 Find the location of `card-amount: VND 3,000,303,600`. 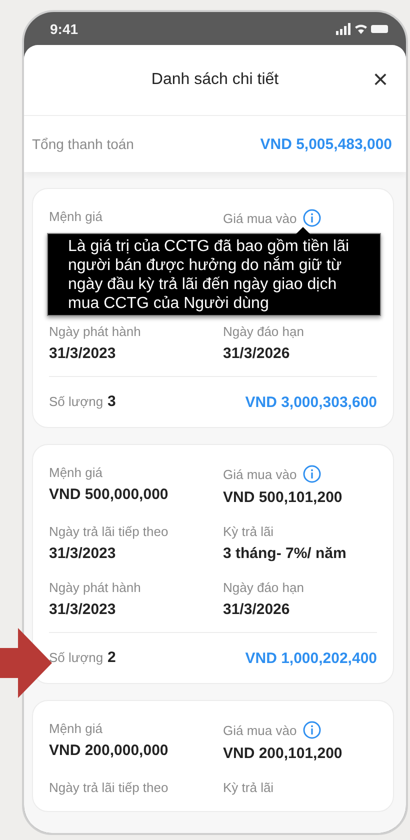

card-amount: VND 3,000,303,600 is located at coordinates (311, 402).